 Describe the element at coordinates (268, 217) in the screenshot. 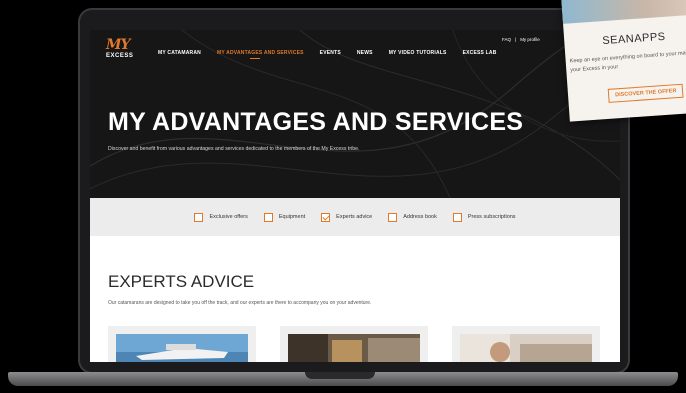

I see `checkbox-equipment` at that location.